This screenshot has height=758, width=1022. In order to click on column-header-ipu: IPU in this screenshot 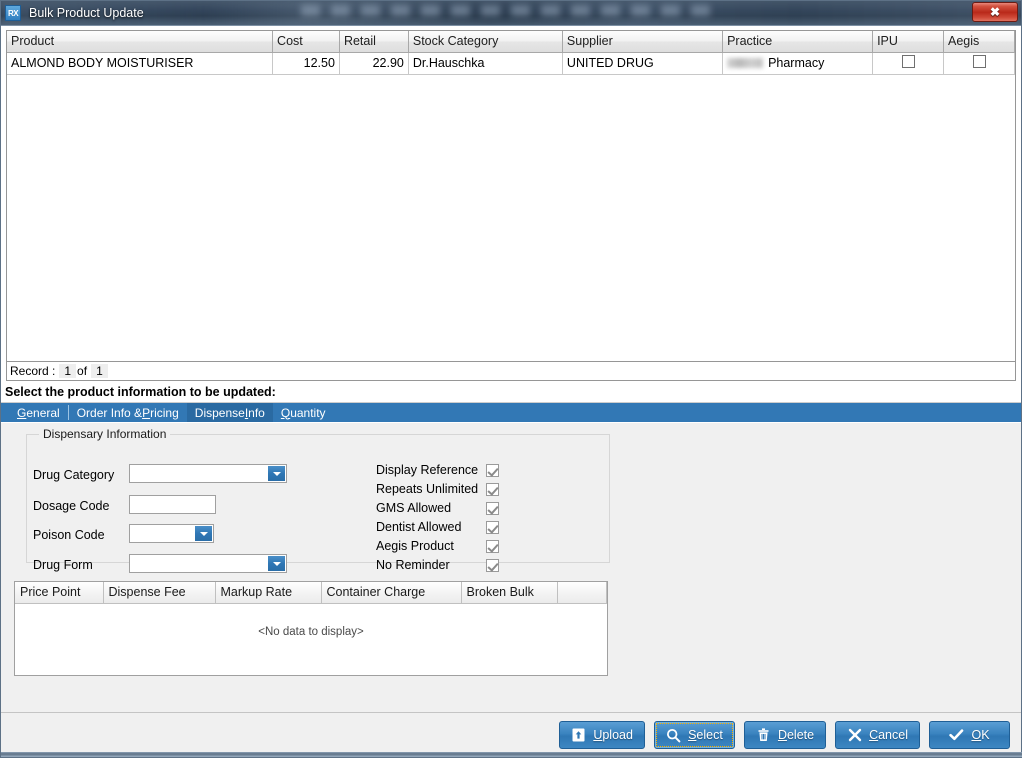, I will do `click(908, 42)`.